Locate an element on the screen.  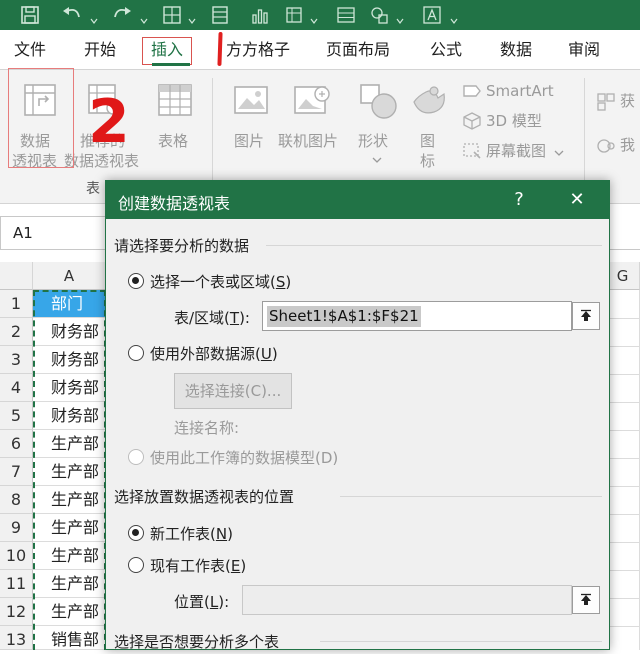
insert-shapes-icon is located at coordinates (378, 101).